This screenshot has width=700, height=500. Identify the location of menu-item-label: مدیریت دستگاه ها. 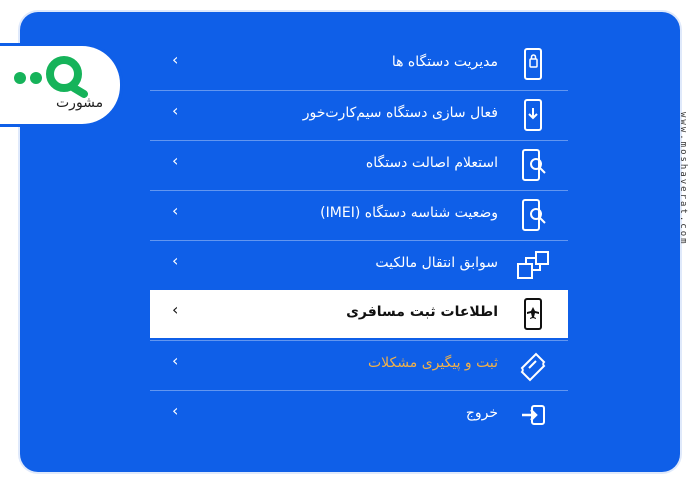
(444, 62).